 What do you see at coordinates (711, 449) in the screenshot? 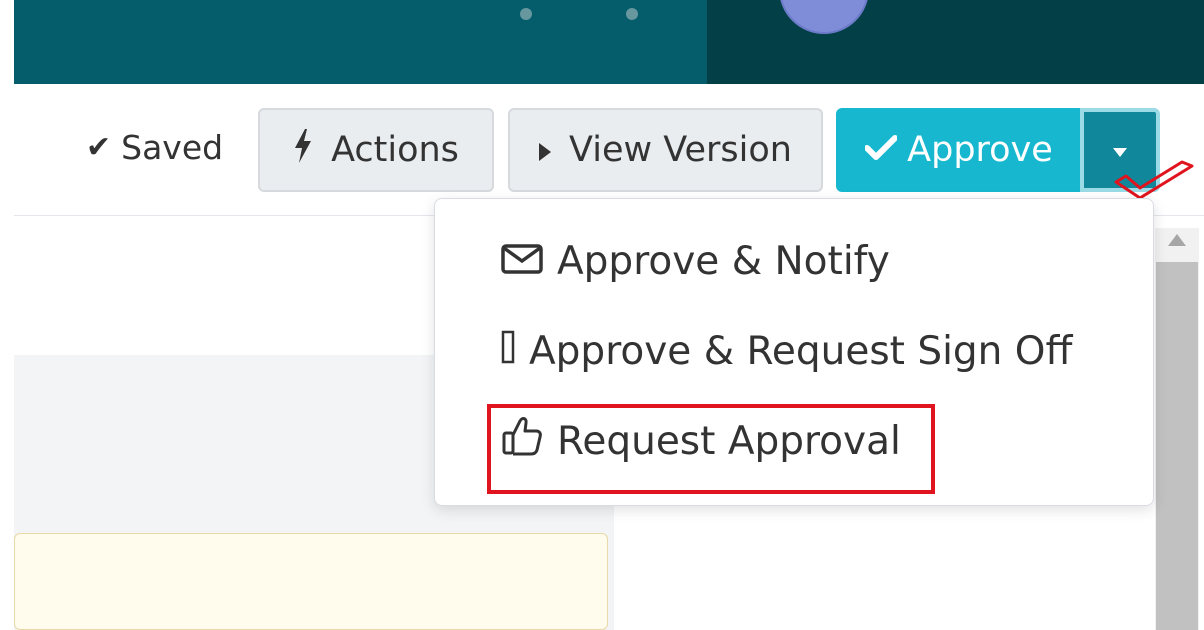
I see `highlight-box` at bounding box center [711, 449].